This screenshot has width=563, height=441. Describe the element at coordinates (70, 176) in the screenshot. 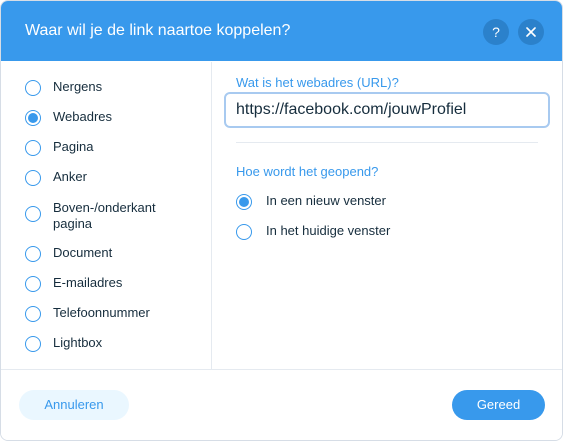

I see `link-type-label: Anker` at that location.